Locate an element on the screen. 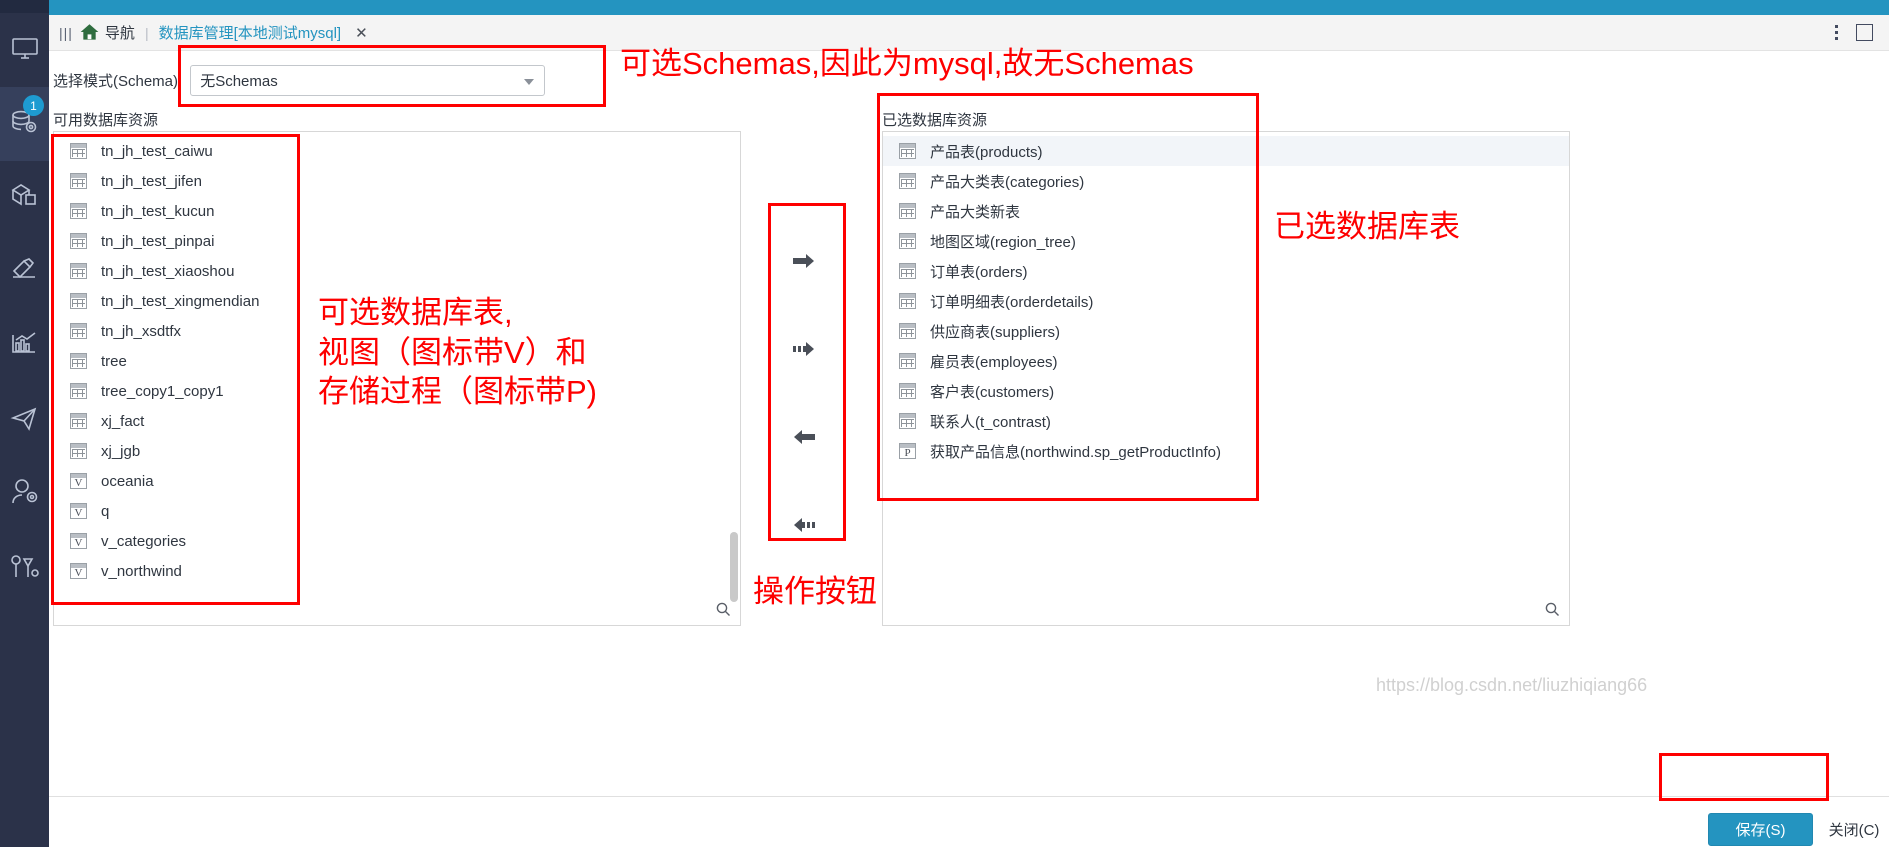 This screenshot has width=1889, height=847. list-item-label: tn_jh_test_caiwu is located at coordinates (157, 151).